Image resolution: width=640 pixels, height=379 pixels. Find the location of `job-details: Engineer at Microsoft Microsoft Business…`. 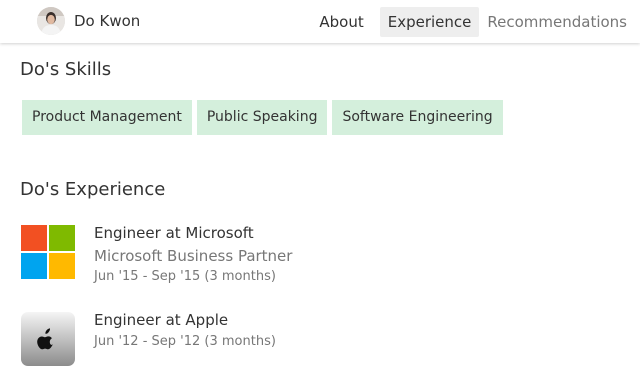

job-details: Engineer at Microsoft Microsoft Business… is located at coordinates (193, 254).